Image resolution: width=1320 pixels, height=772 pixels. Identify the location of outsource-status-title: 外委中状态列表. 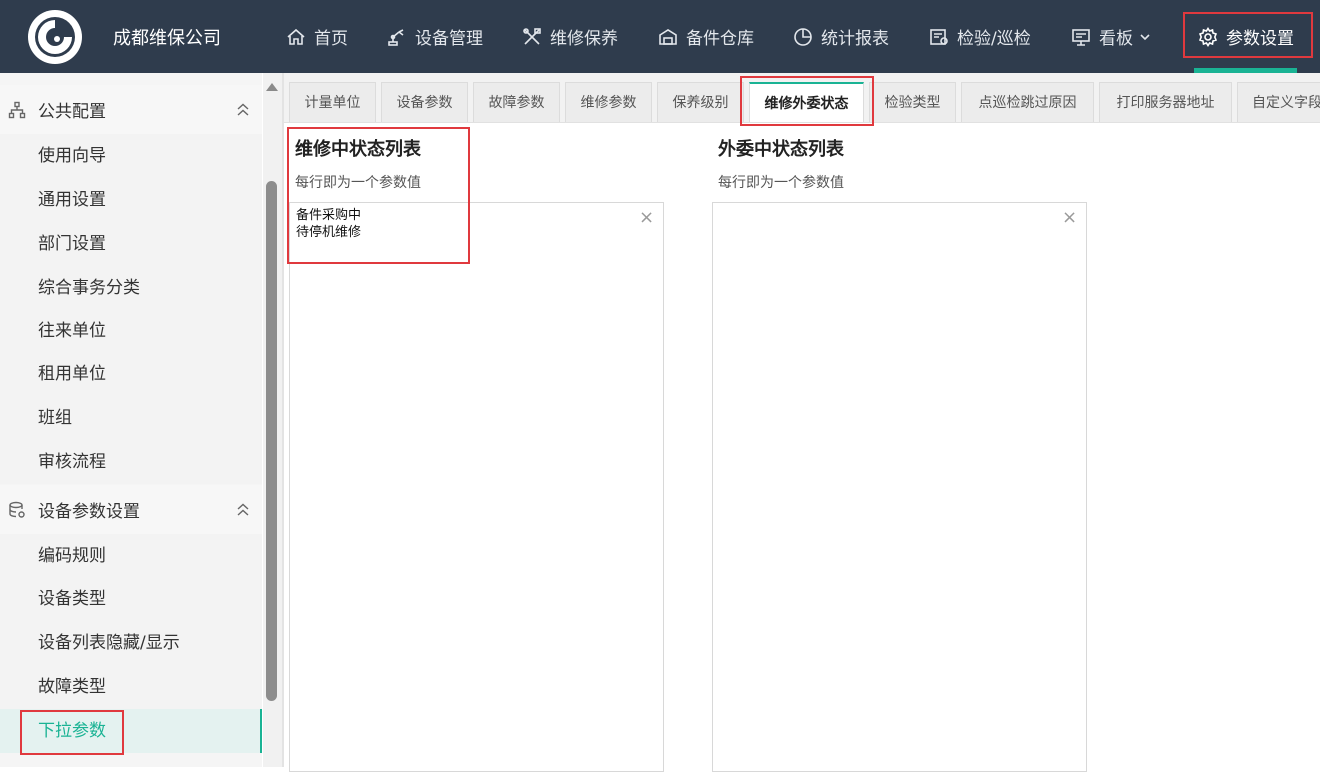
(781, 149).